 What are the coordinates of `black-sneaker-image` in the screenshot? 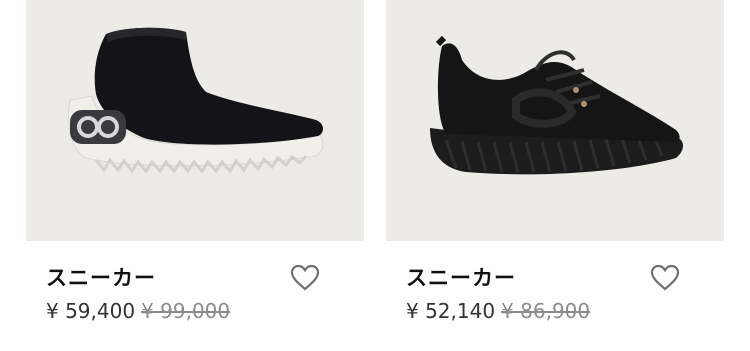 It's located at (556, 105).